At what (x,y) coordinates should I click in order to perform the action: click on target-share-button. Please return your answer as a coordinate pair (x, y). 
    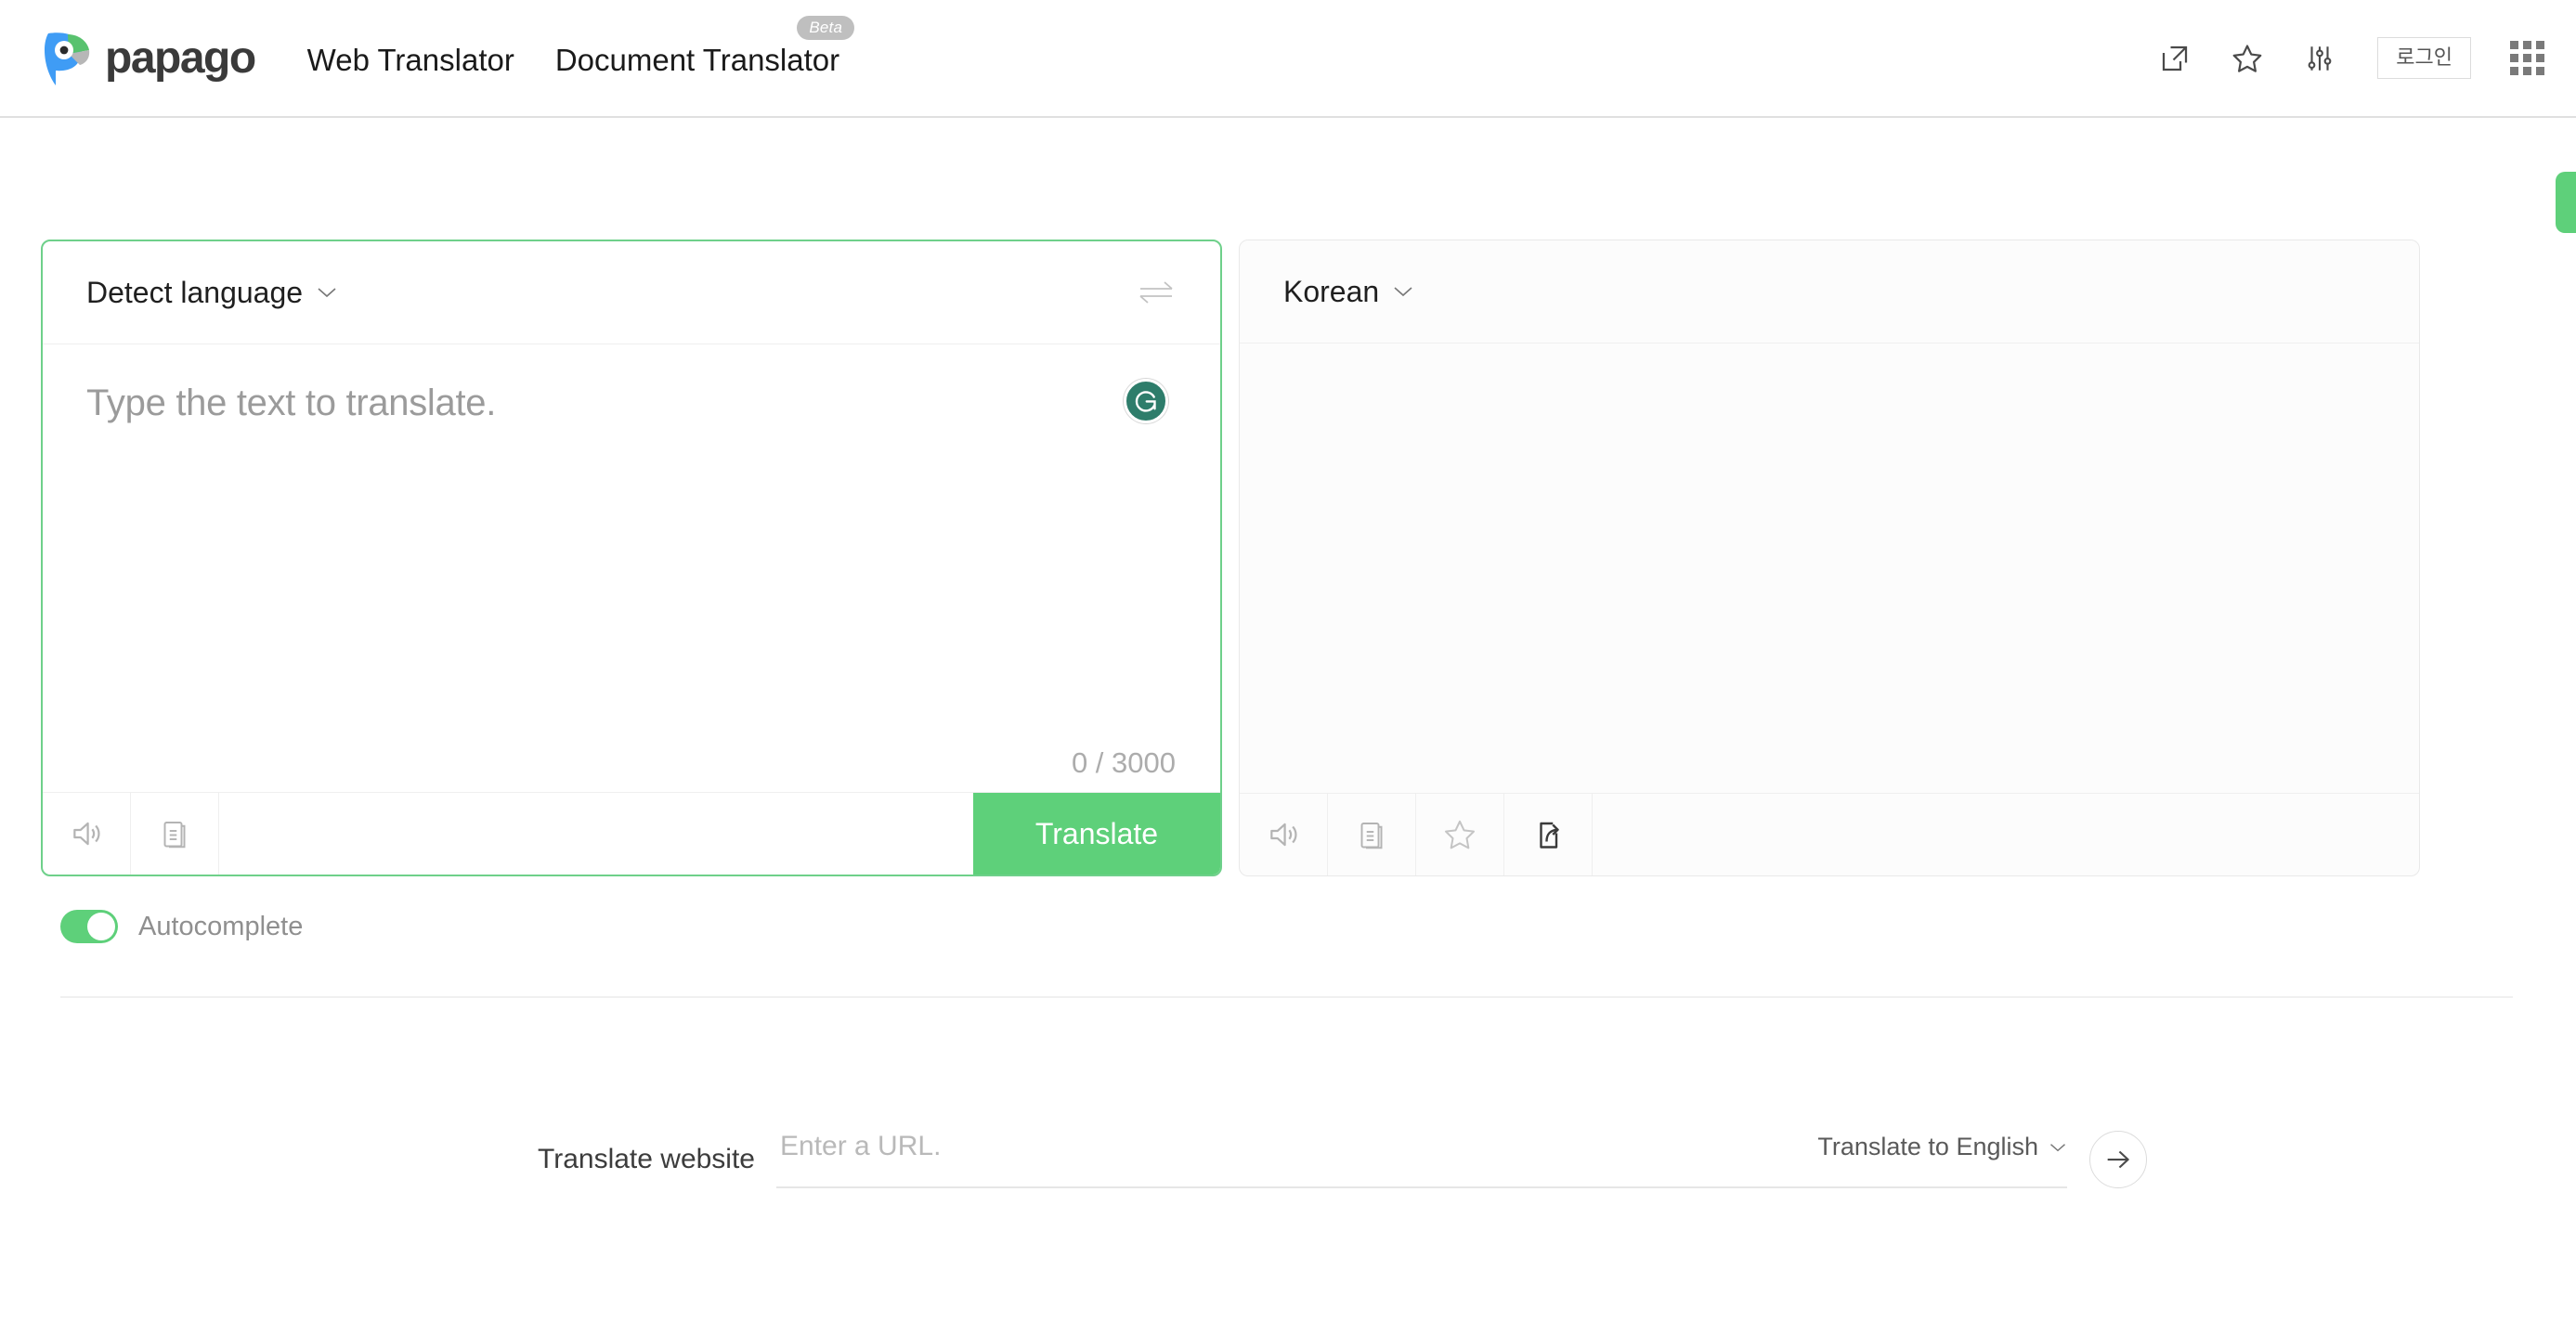
    Looking at the image, I should click on (1548, 834).